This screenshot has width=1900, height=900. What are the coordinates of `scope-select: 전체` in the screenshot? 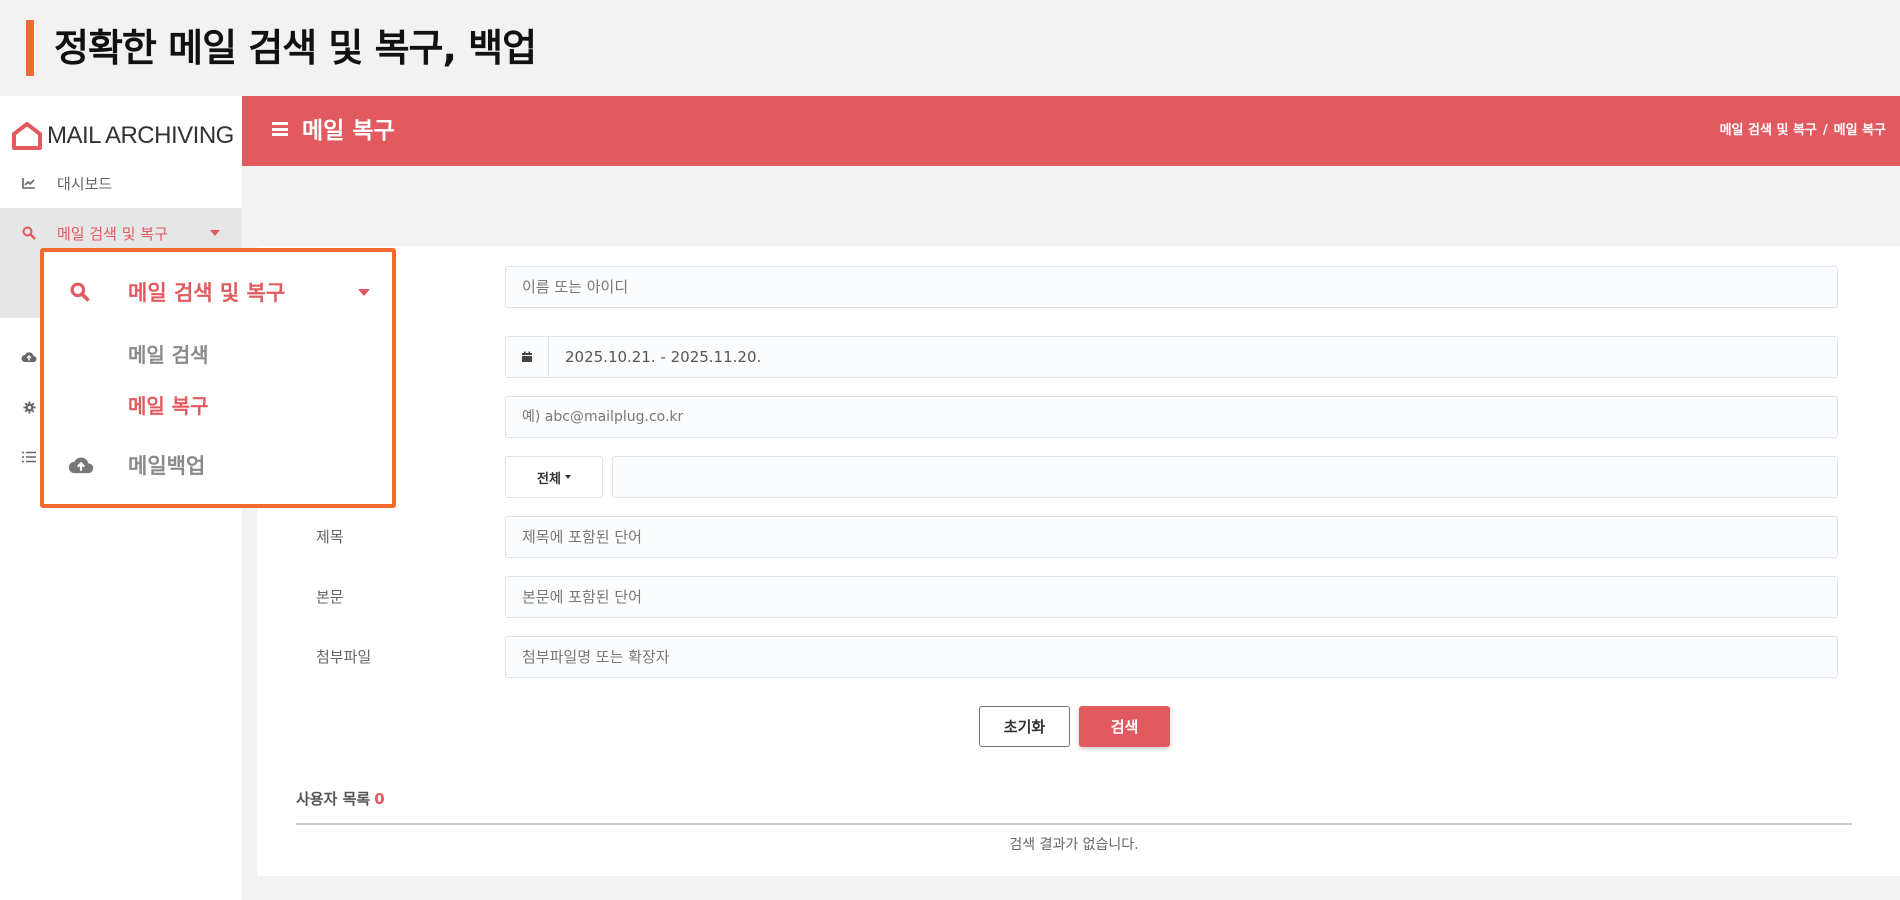 It's located at (554, 477).